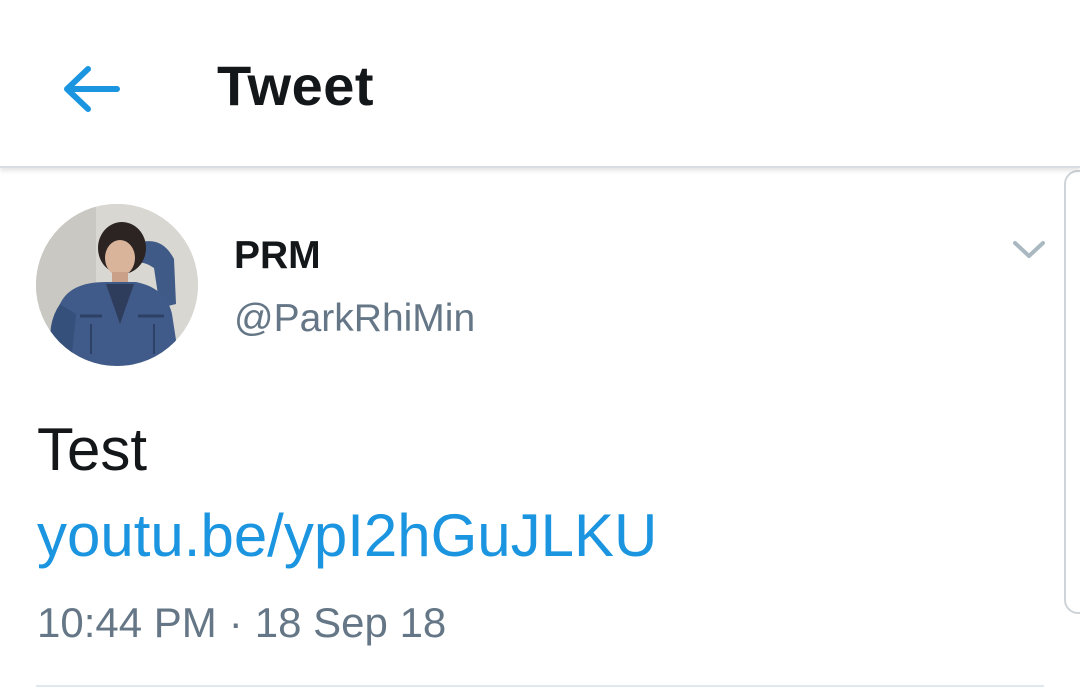 The width and height of the screenshot is (1080, 689). I want to click on back-button, so click(91, 89).